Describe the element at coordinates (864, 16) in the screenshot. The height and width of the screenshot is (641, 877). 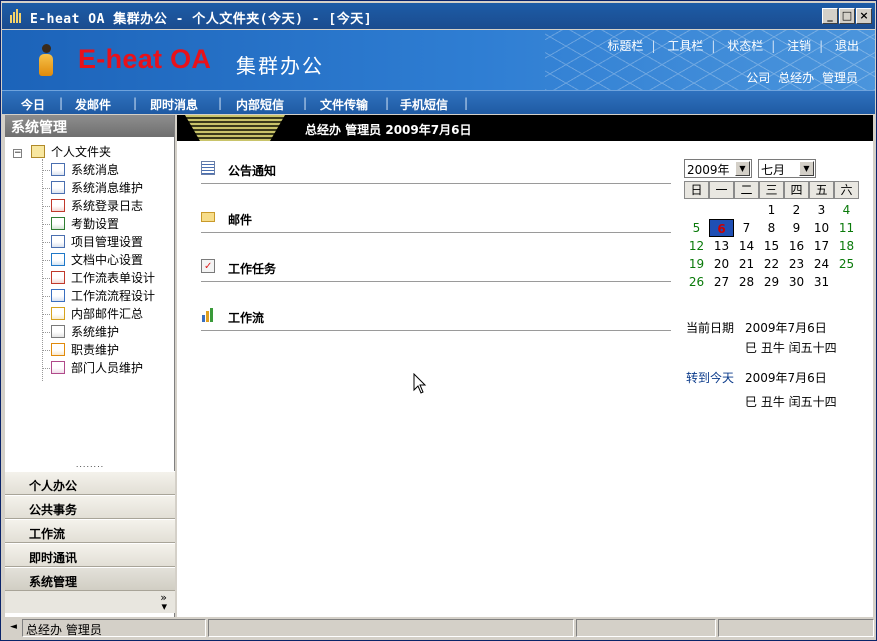
I see `close-button: ×` at that location.